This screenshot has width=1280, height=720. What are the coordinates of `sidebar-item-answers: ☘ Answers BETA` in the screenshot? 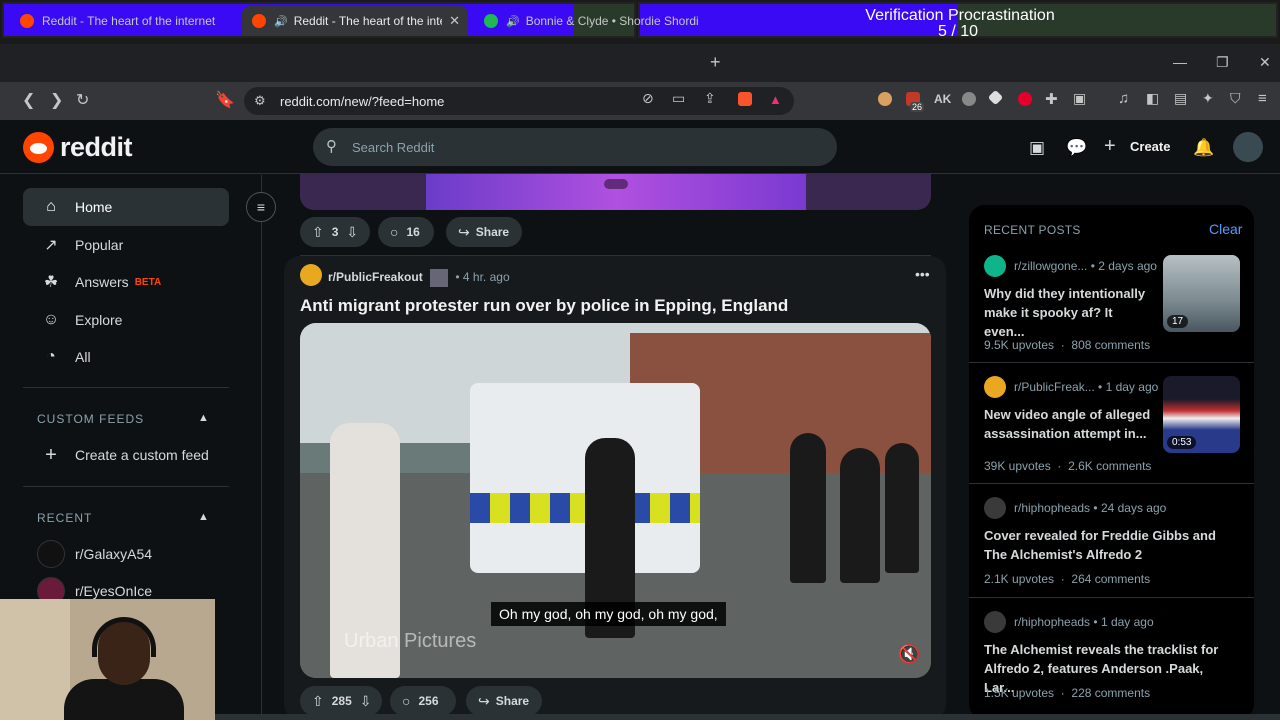 It's located at (126, 282).